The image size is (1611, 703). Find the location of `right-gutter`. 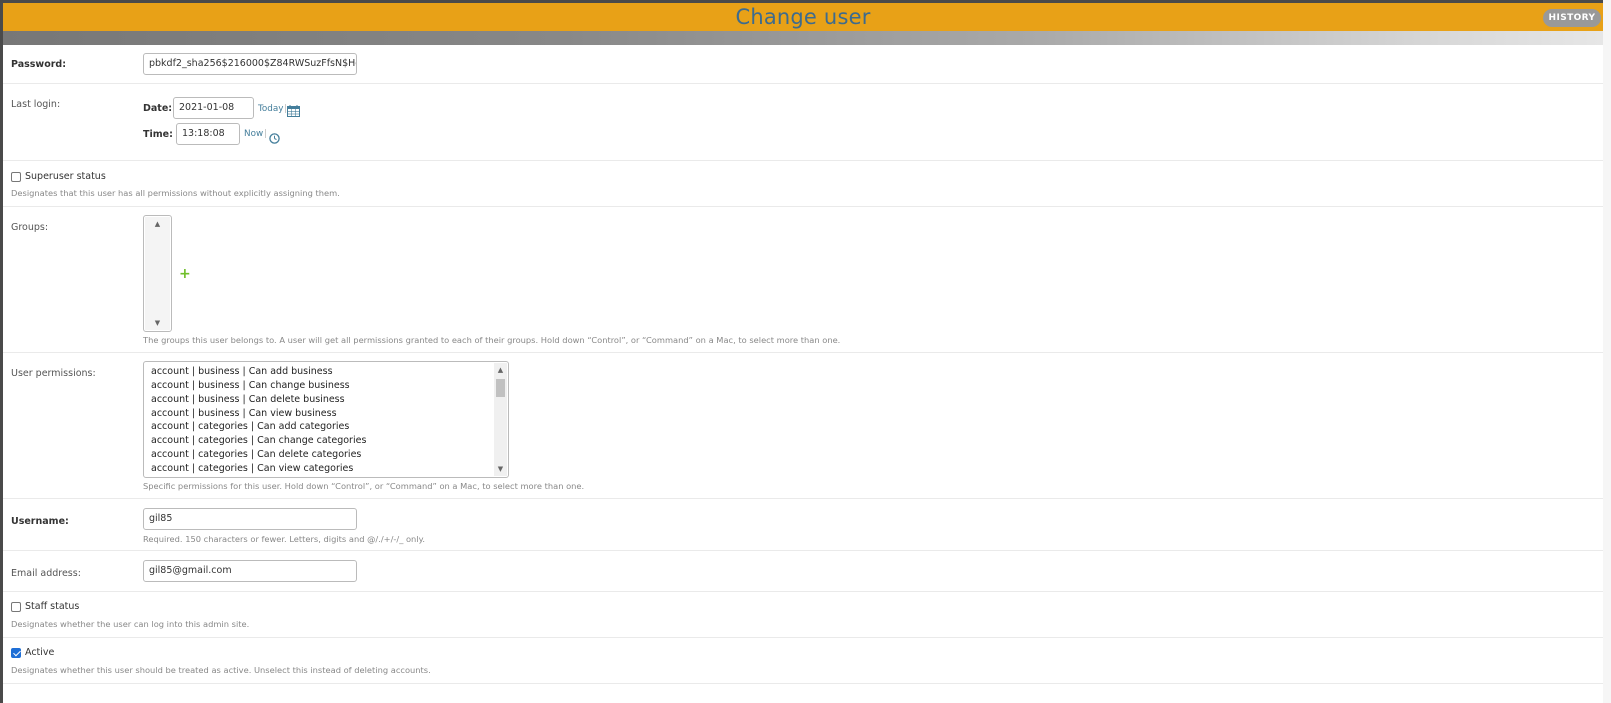

right-gutter is located at coordinates (1607, 351).